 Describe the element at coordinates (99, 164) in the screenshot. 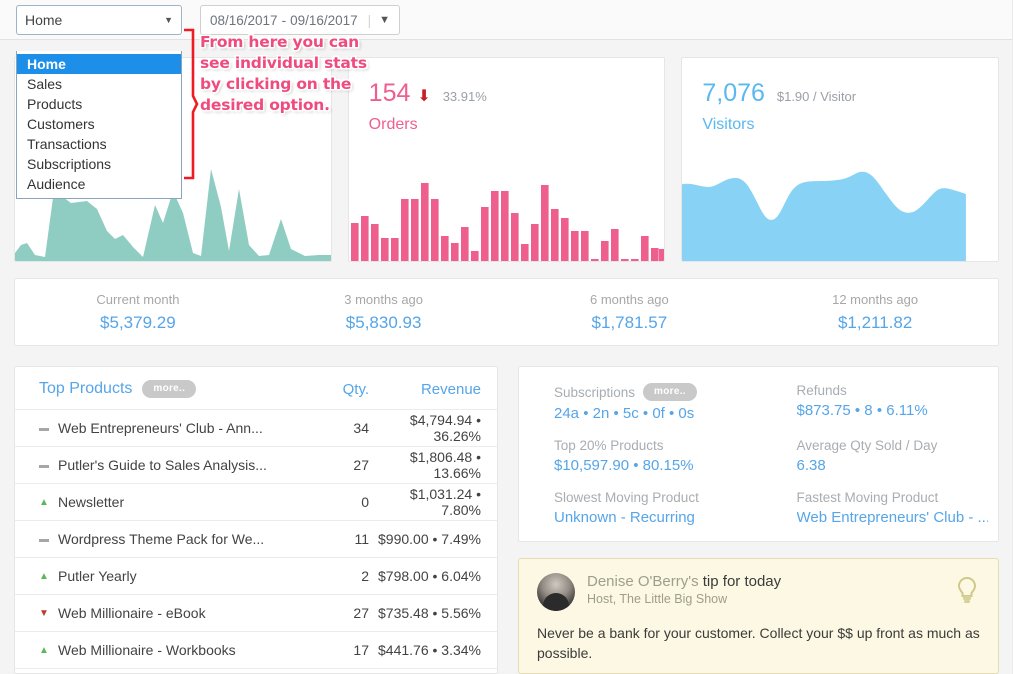

I see `sidebar-item-subscriptions: Subscriptions` at that location.